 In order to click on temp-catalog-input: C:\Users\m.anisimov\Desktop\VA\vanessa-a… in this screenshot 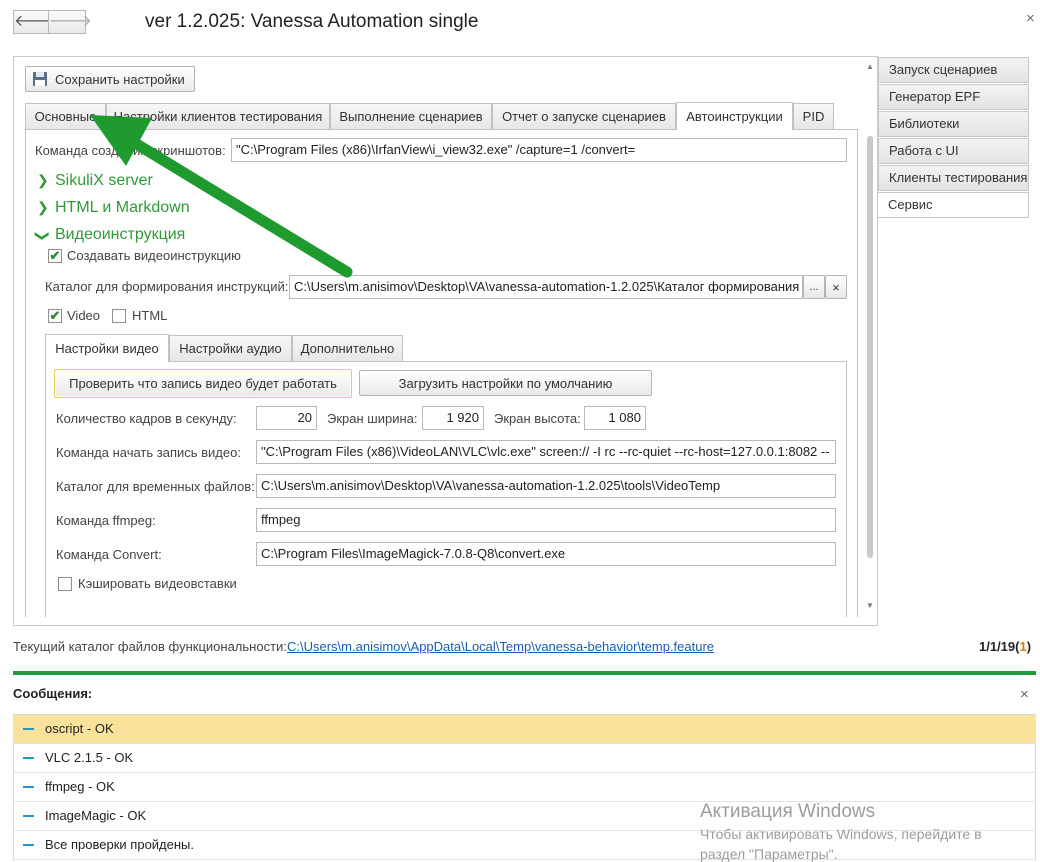, I will do `click(546, 486)`.